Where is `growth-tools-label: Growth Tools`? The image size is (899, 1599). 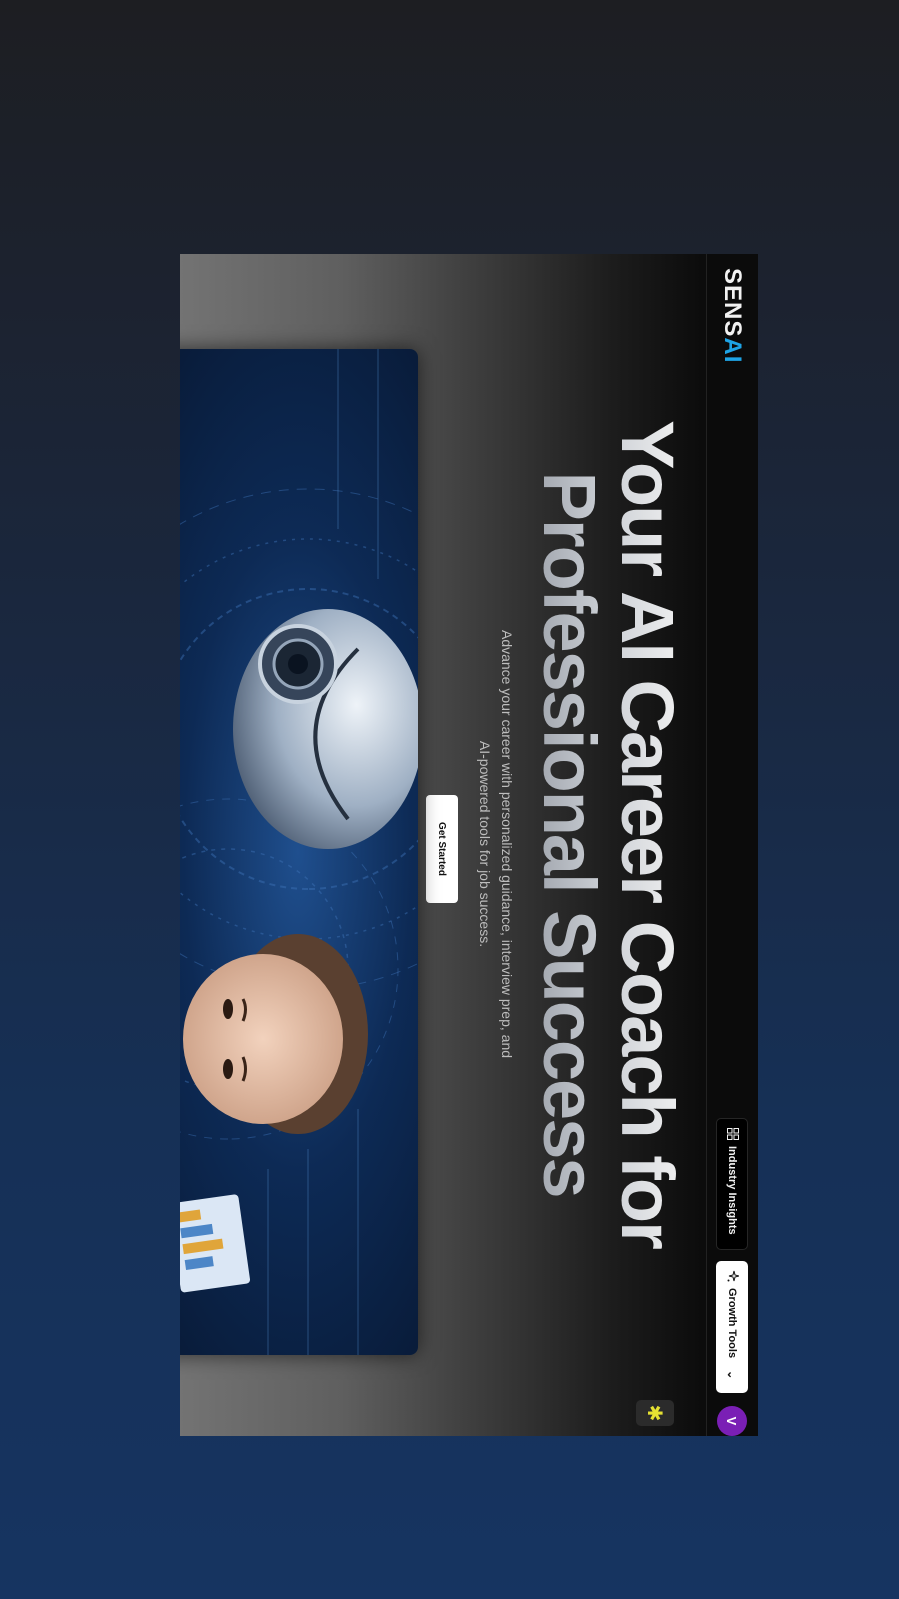 growth-tools-label: Growth Tools is located at coordinates (732, 1323).